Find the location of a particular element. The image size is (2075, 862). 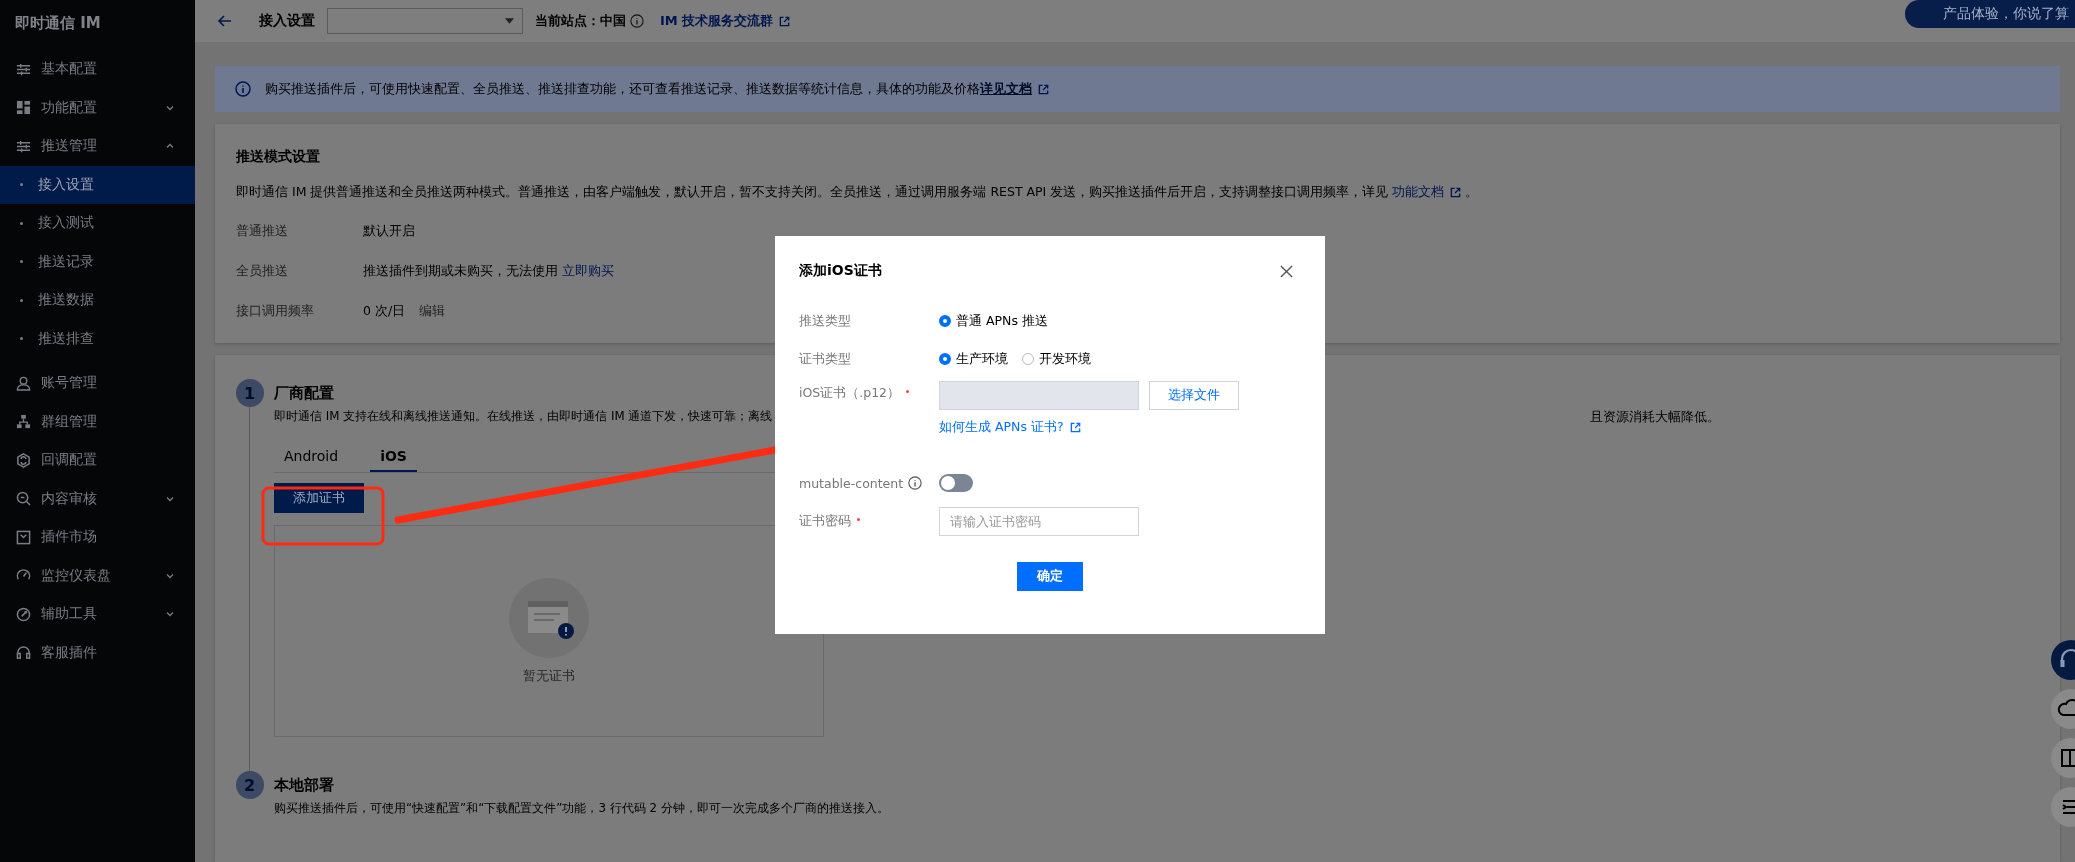

nav-item: 插件市场 is located at coordinates (97, 537).